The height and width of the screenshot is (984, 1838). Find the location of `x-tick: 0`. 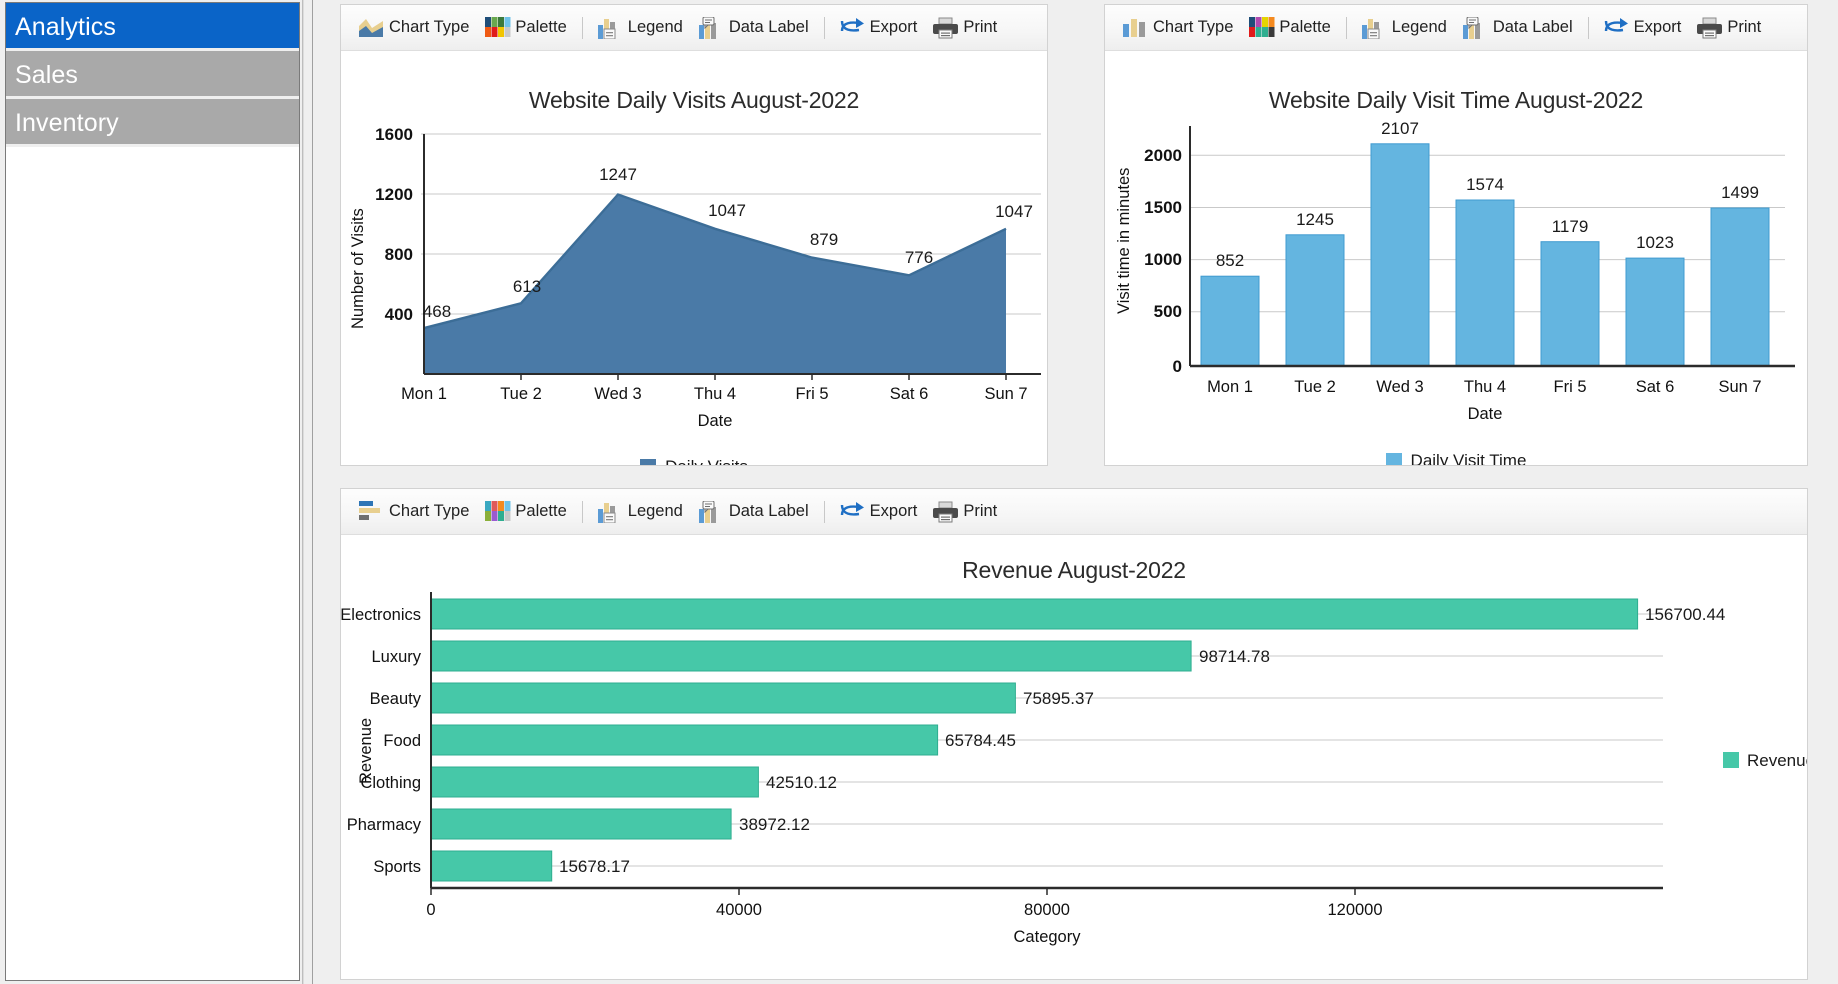

x-tick: 0 is located at coordinates (430, 910).